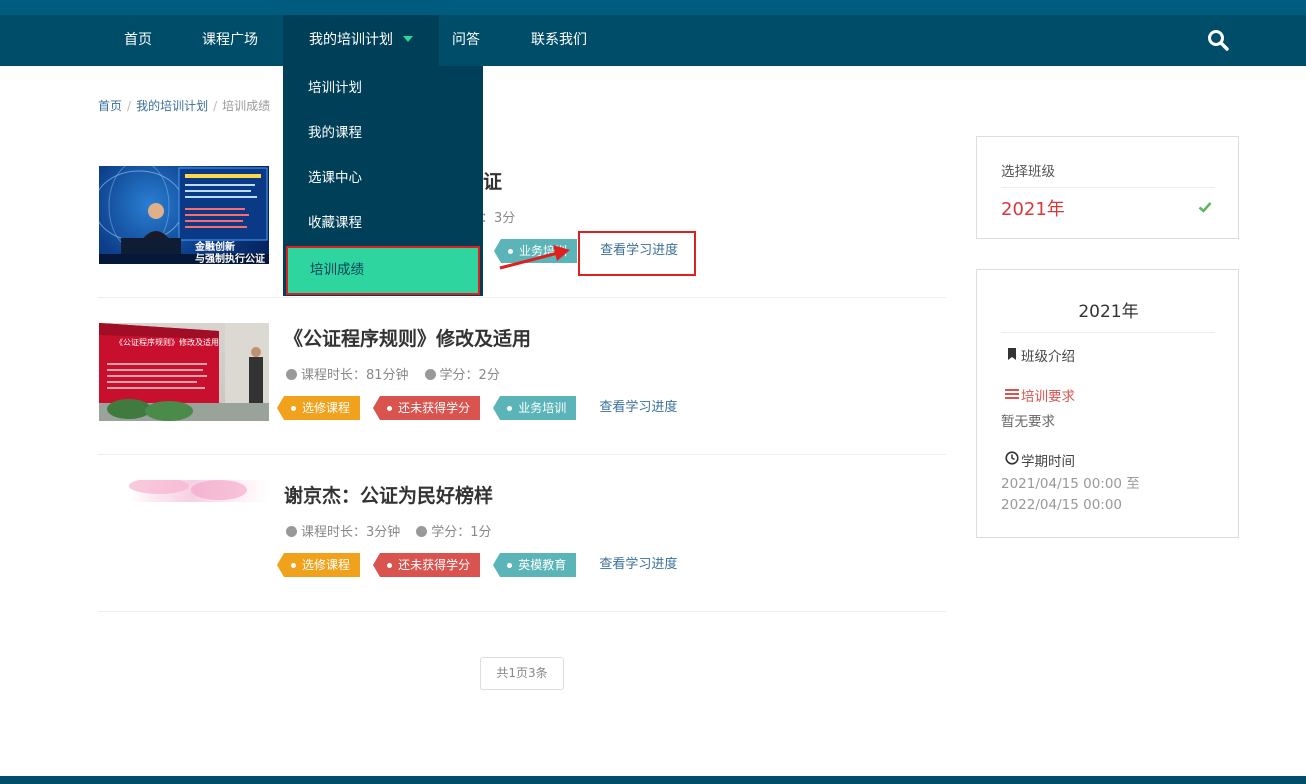 The width and height of the screenshot is (1306, 784). Describe the element at coordinates (638, 565) in the screenshot. I see `view-progress-link-3: 查看学习进度` at that location.